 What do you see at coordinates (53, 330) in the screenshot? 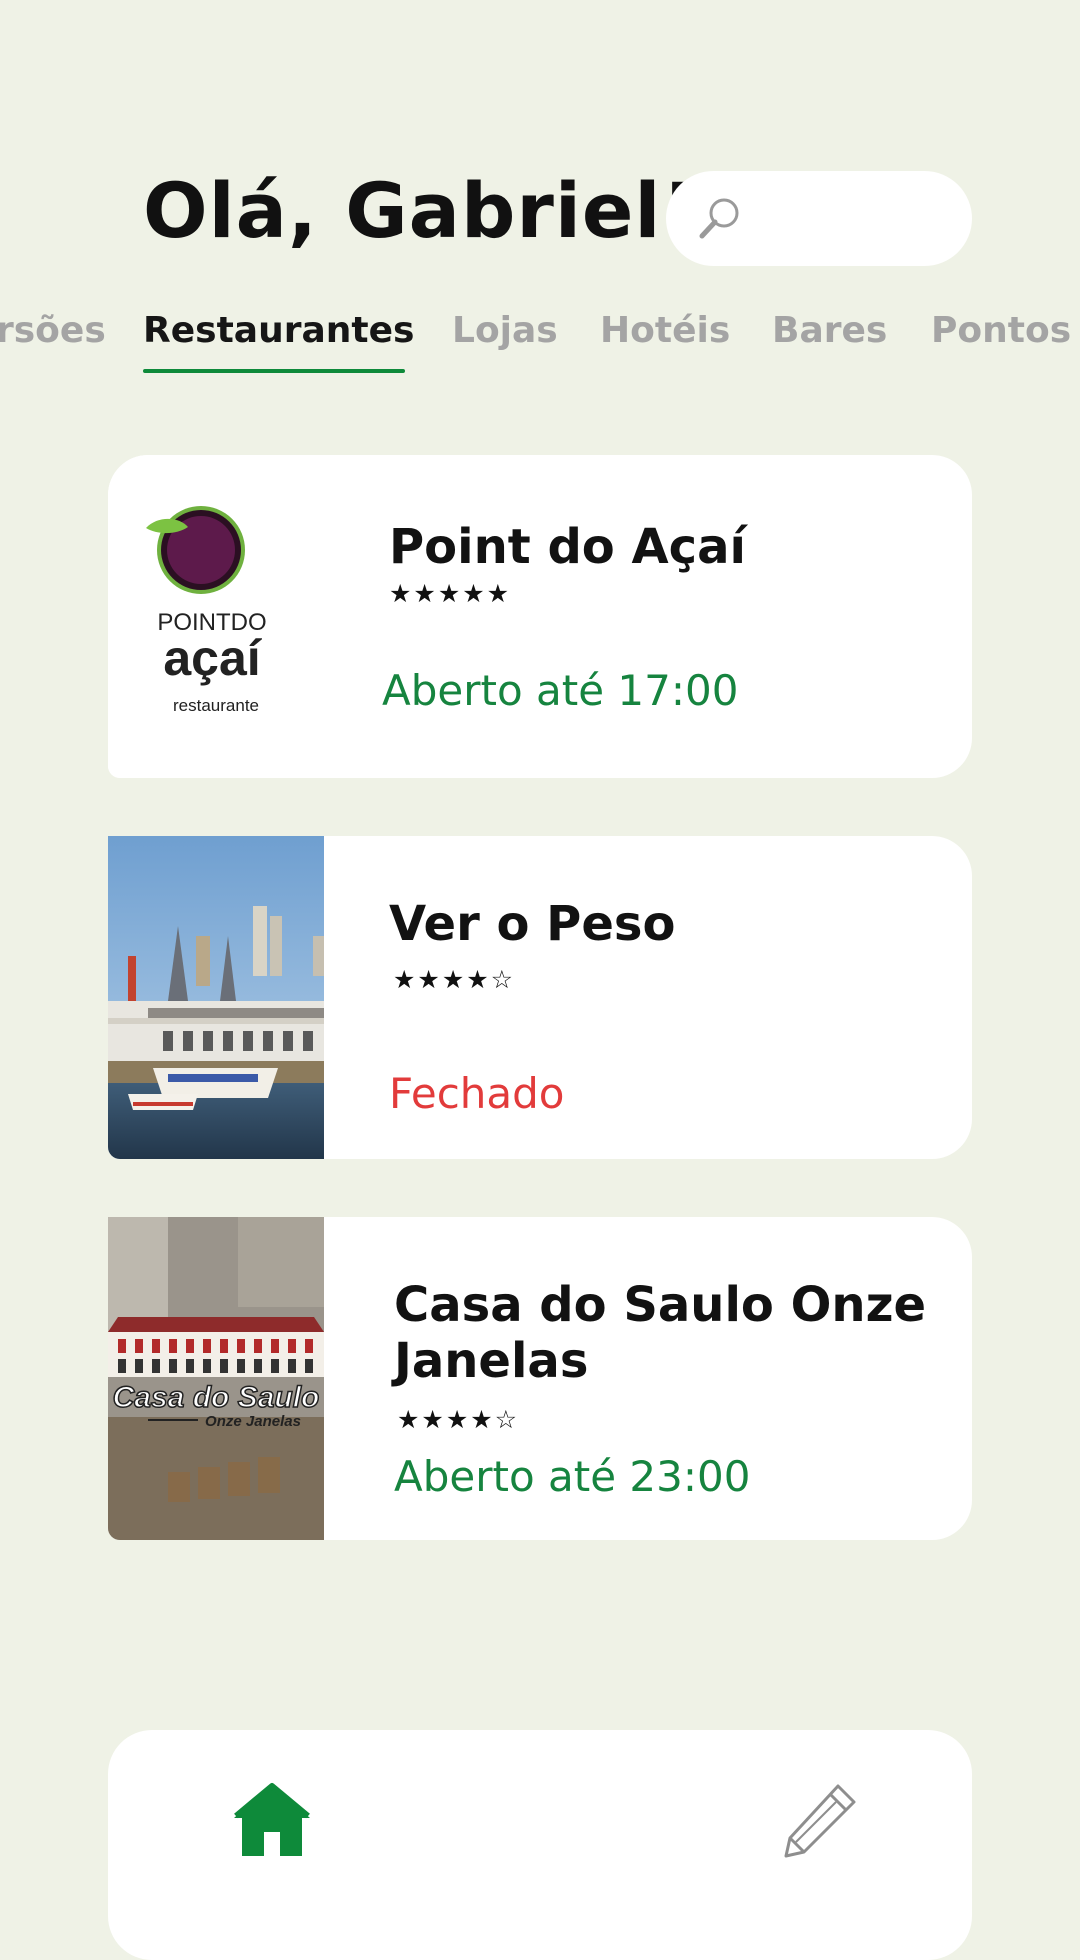
I see `tab-excursoes: rsões` at bounding box center [53, 330].